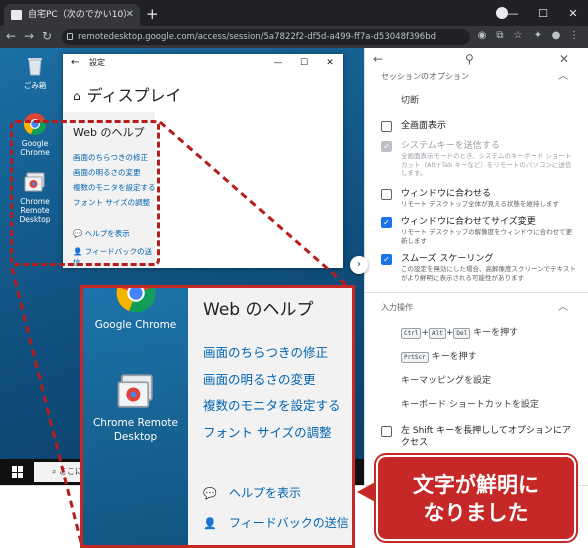 This screenshot has width=588, height=548. What do you see at coordinates (208, 96) in the screenshot?
I see `page-title: ⌂ ディスプレイ` at bounding box center [208, 96].